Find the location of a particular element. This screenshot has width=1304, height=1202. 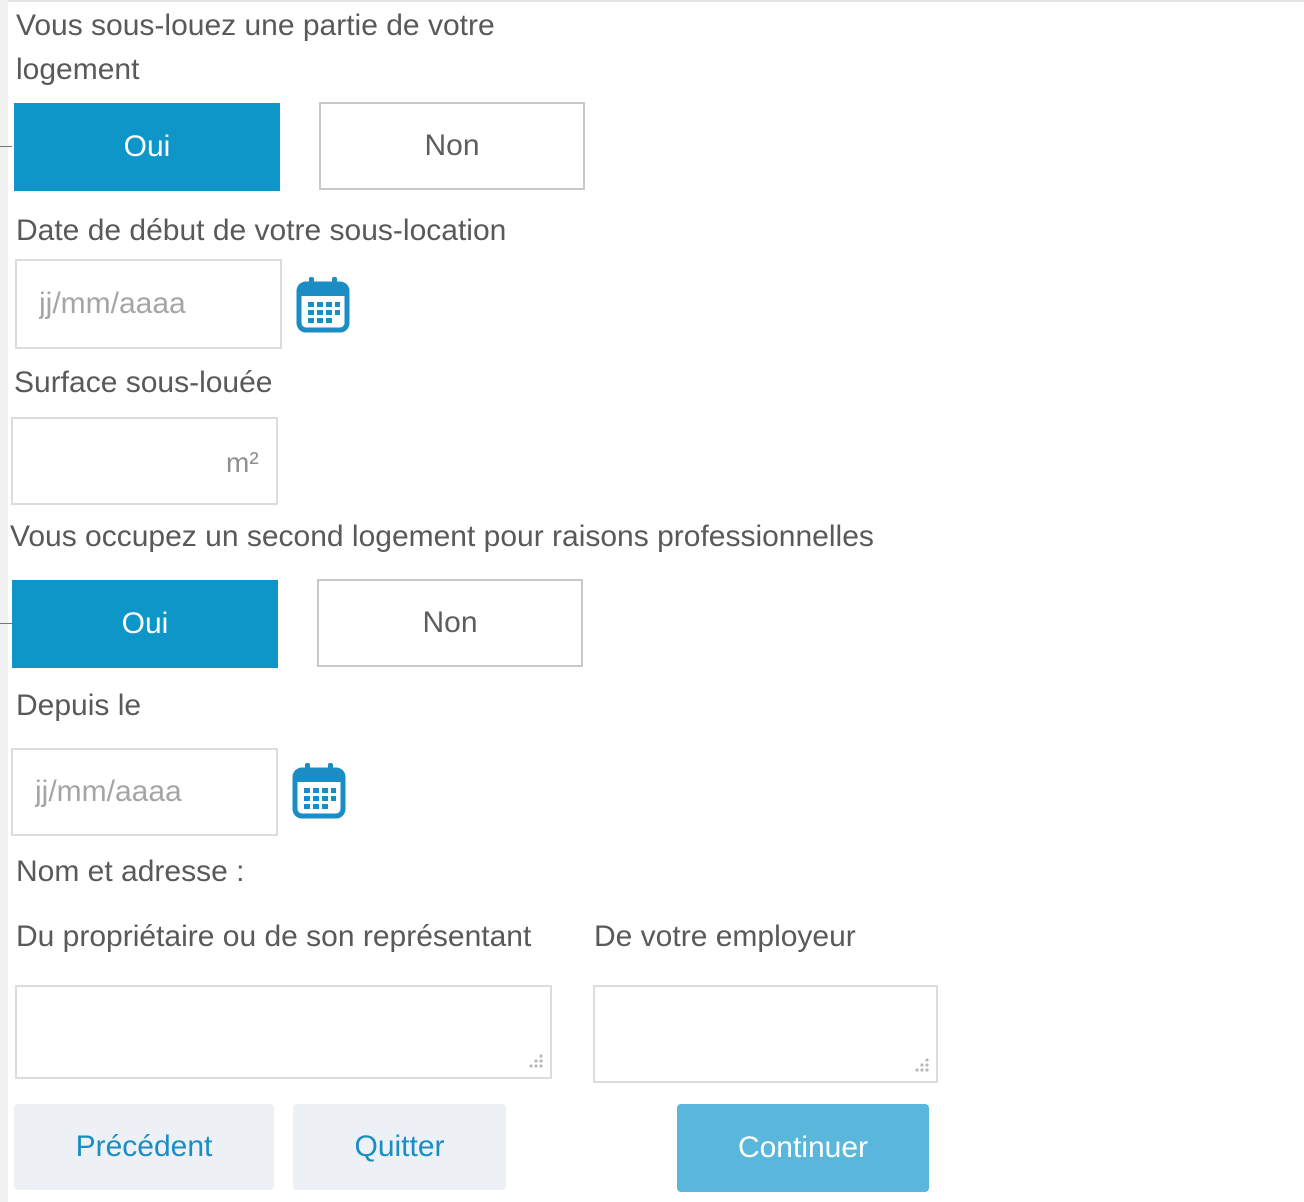

since-date-input is located at coordinates (144, 792).